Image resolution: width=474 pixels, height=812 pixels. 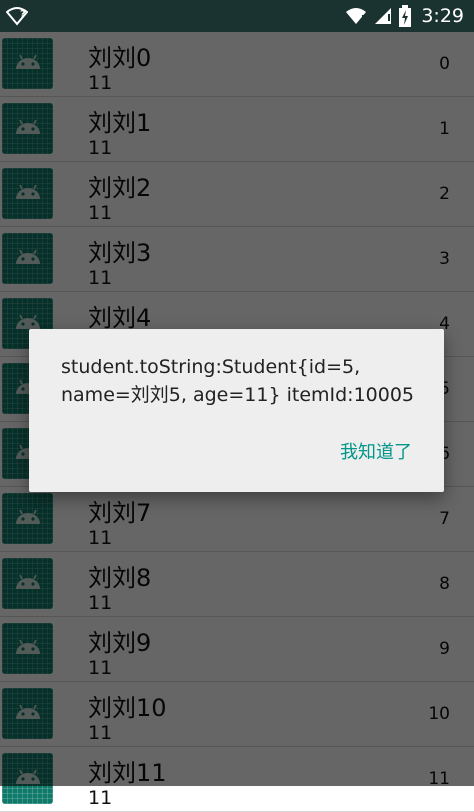 What do you see at coordinates (442, 16) in the screenshot?
I see `clock: 3:29` at bounding box center [442, 16].